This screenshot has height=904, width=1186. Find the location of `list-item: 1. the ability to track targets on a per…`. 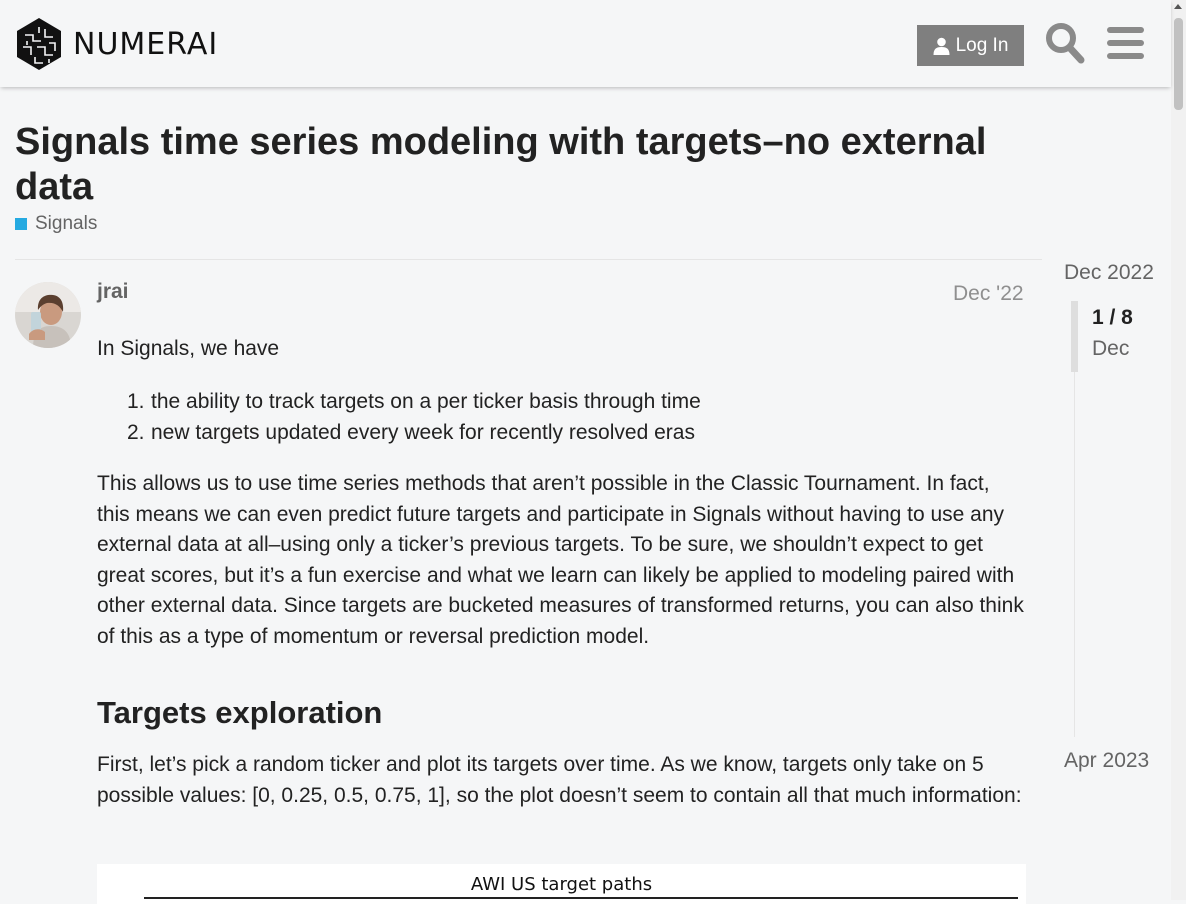

list-item: 1. the ability to track targets on a per… is located at coordinates (414, 402).